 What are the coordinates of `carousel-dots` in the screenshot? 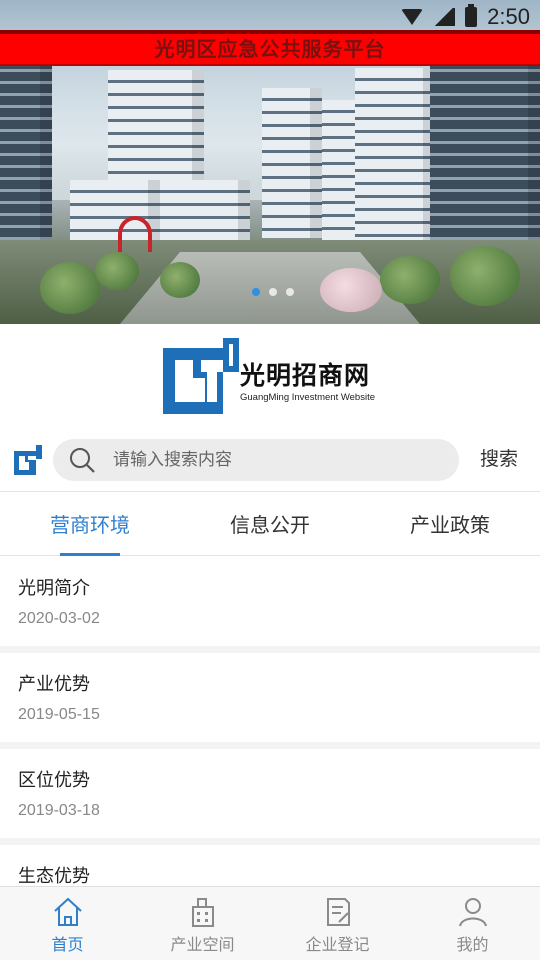 It's located at (273, 292).